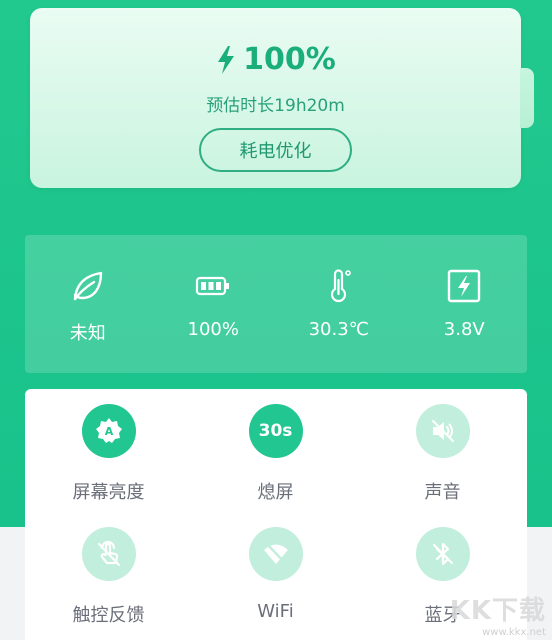  Describe the element at coordinates (527, 98) in the screenshot. I see `battery-nub` at that location.